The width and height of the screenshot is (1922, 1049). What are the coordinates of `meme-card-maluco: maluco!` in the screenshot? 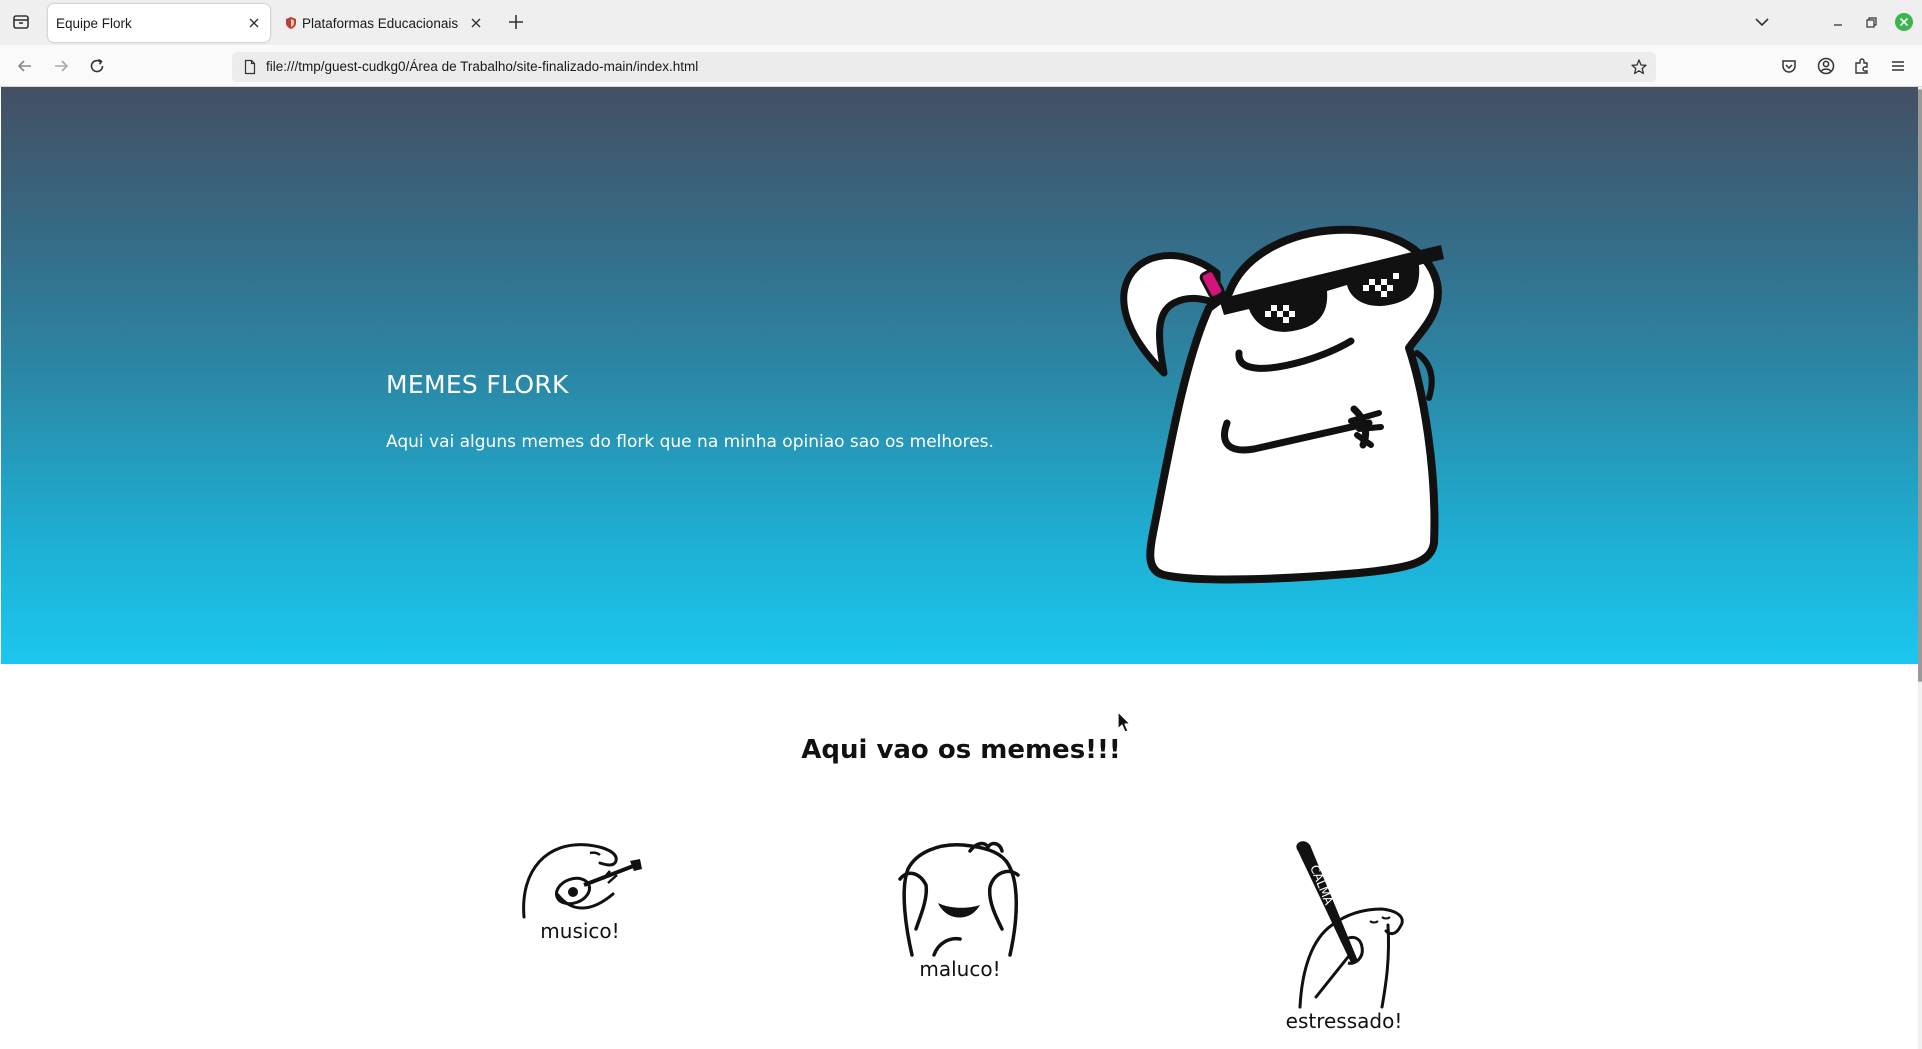 It's located at (960, 910).